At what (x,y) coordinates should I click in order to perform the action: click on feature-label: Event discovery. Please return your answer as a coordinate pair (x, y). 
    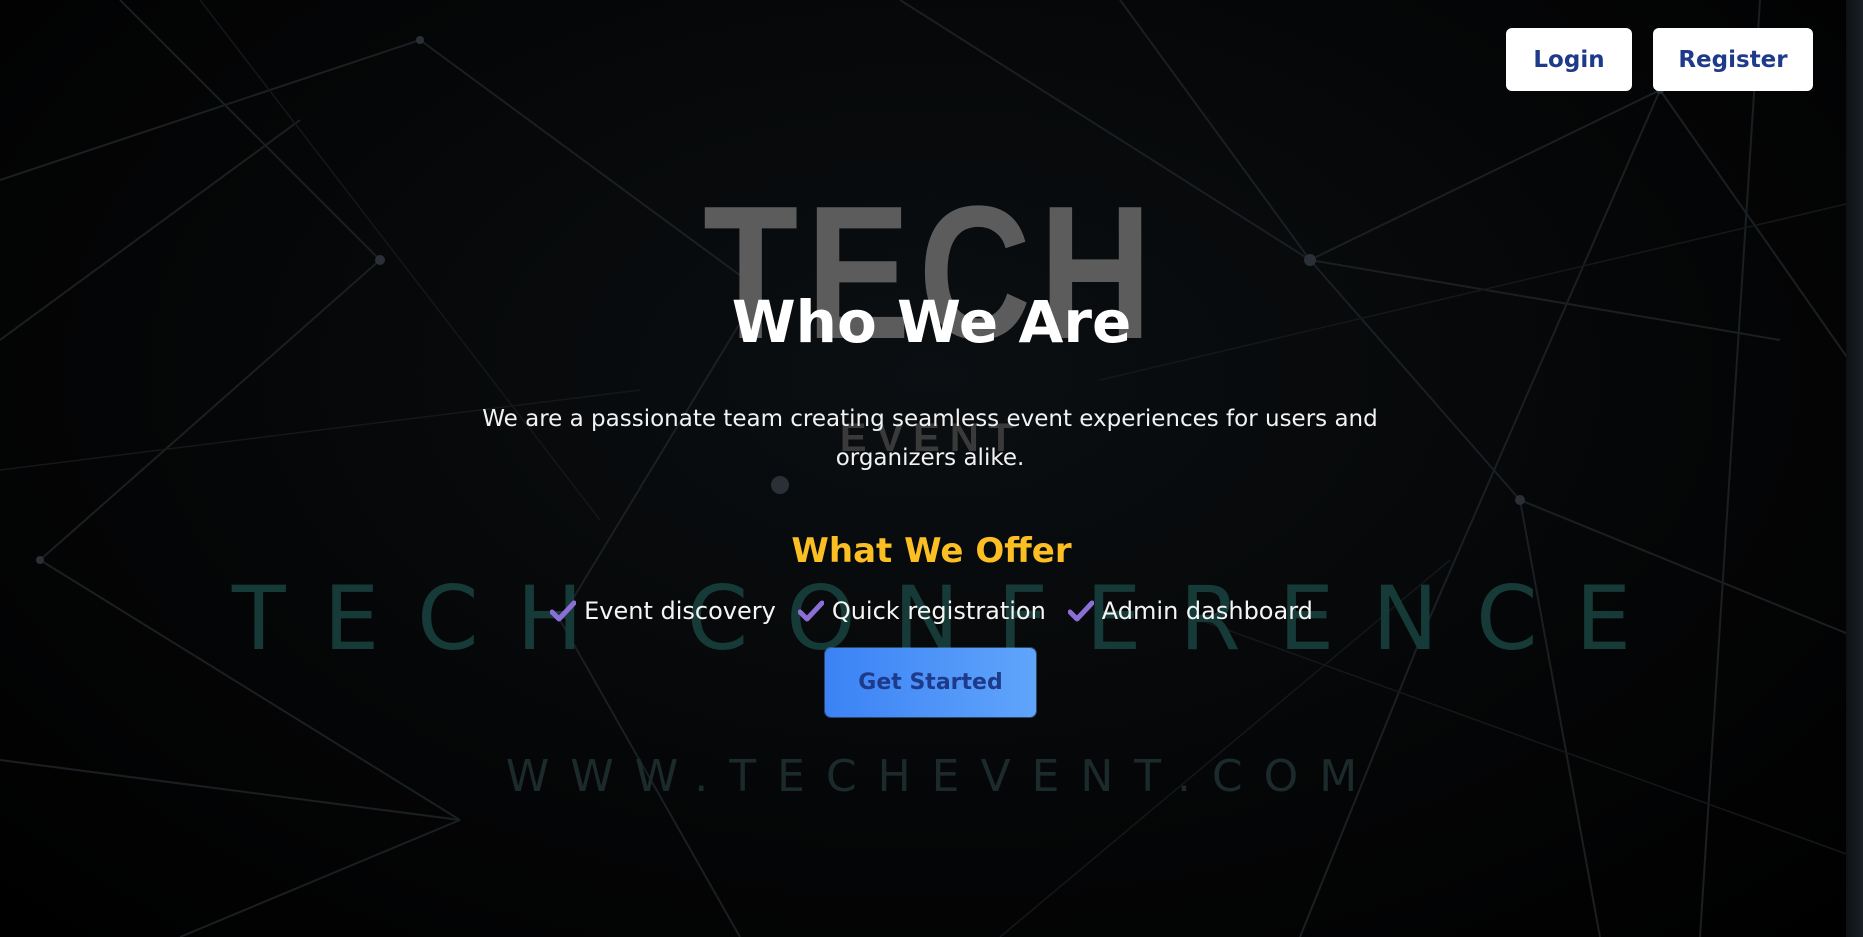
    Looking at the image, I should click on (680, 611).